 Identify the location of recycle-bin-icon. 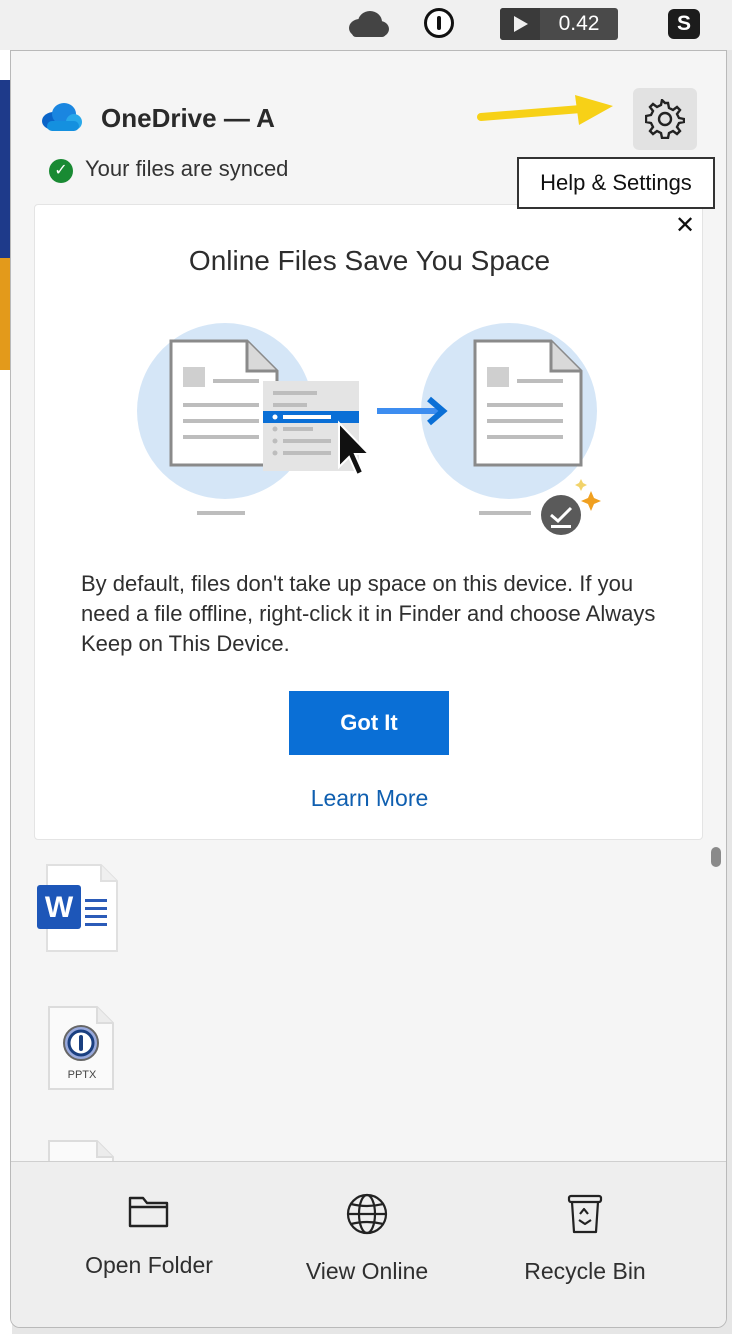
(585, 1214).